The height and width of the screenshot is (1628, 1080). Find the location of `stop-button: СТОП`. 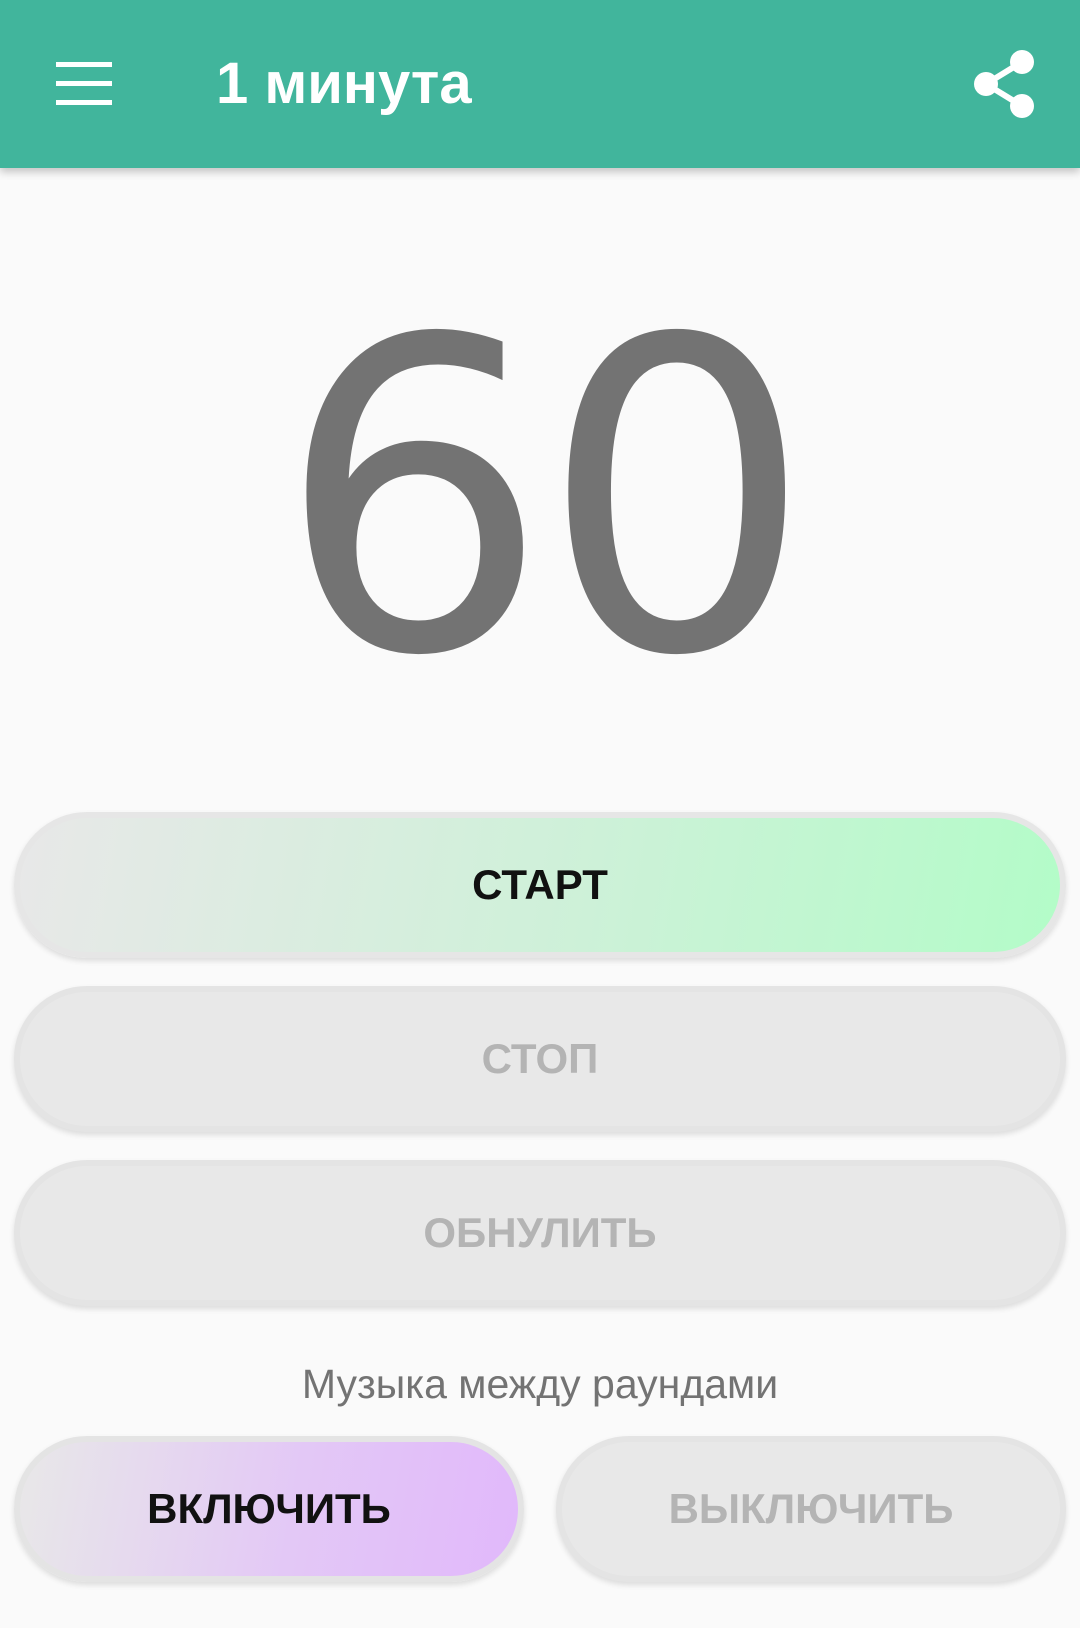

stop-button: СТОП is located at coordinates (540, 1059).